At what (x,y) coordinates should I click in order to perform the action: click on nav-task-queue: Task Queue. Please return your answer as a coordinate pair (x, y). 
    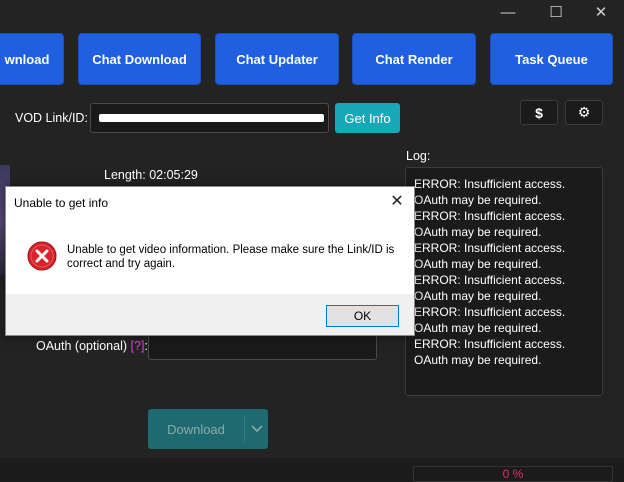
    Looking at the image, I should click on (551, 59).